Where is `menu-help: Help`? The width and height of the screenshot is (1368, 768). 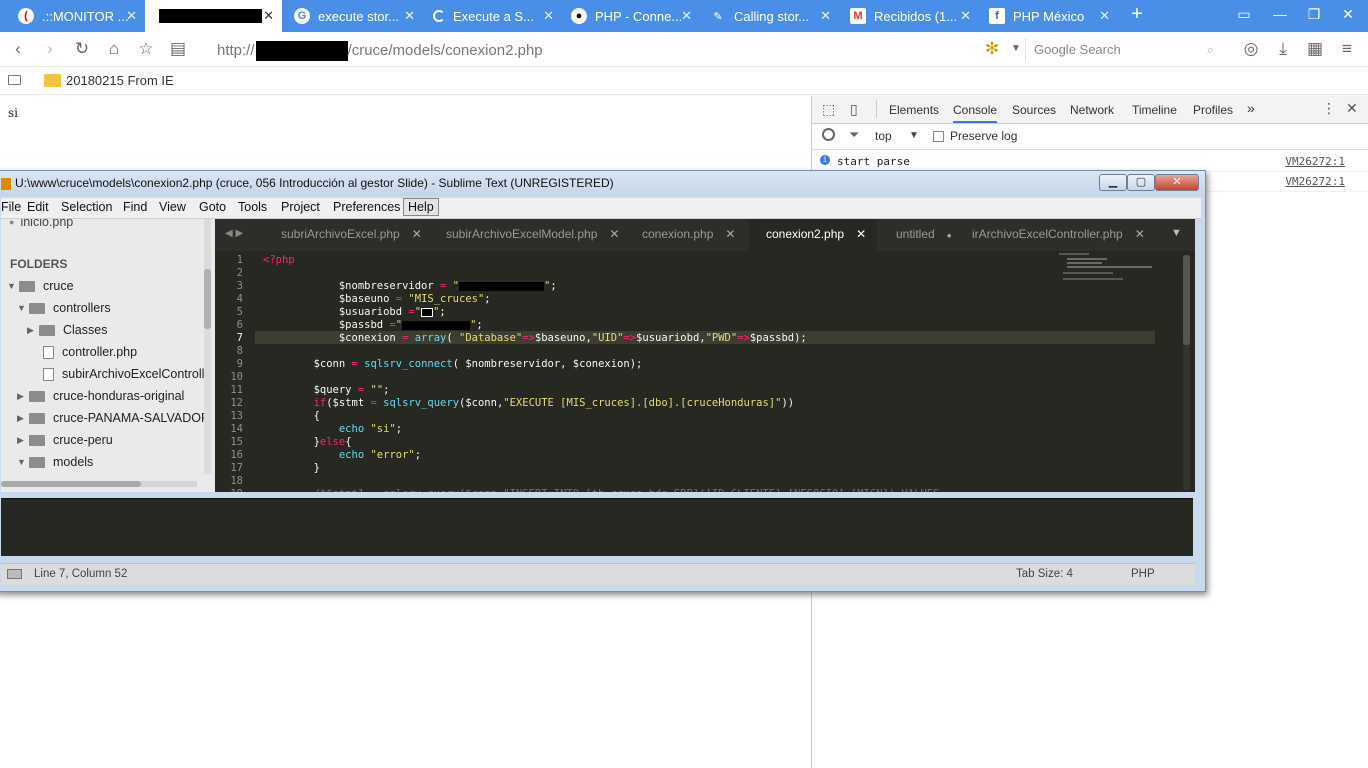 menu-help: Help is located at coordinates (421, 207).